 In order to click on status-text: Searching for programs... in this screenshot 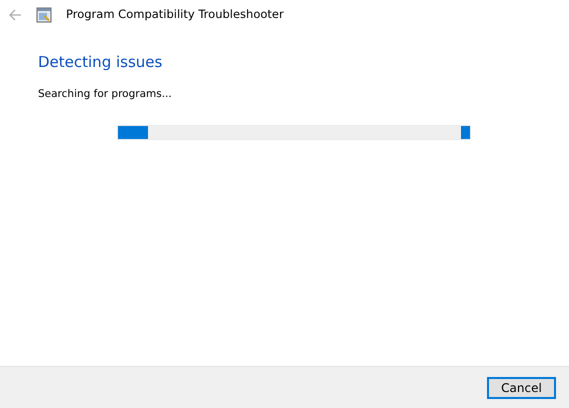, I will do `click(105, 94)`.